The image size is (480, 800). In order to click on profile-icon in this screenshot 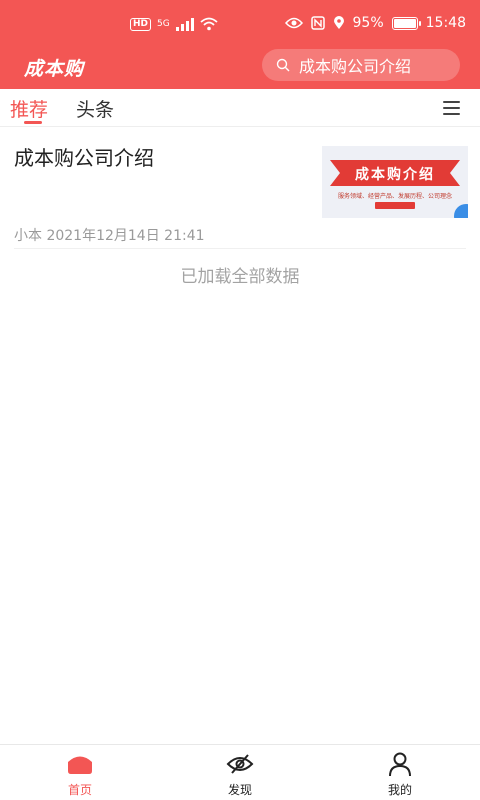, I will do `click(400, 764)`.